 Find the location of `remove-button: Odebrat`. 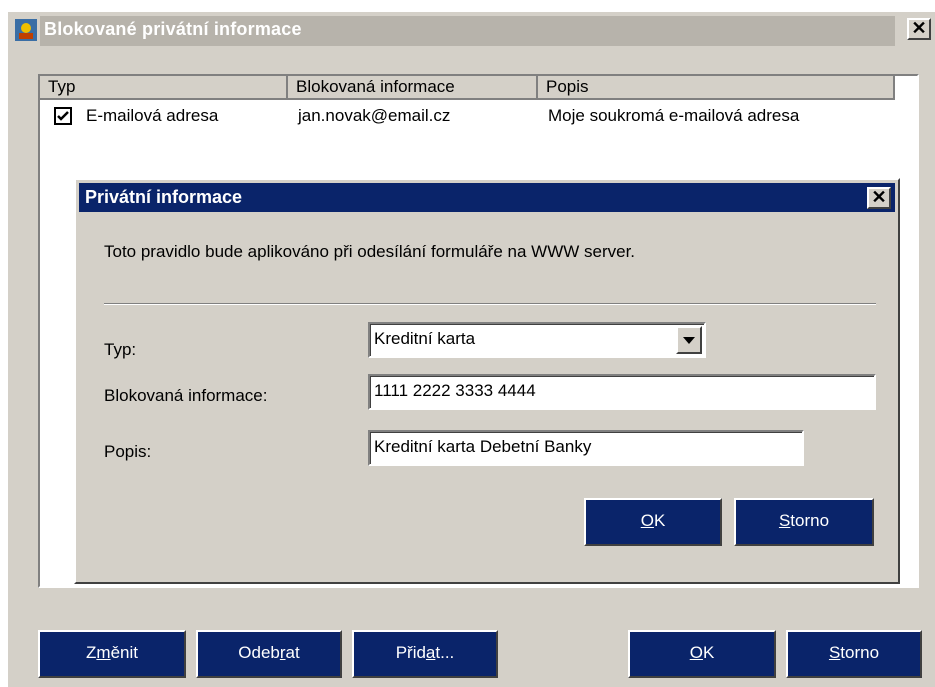

remove-button: Odebrat is located at coordinates (269, 654).